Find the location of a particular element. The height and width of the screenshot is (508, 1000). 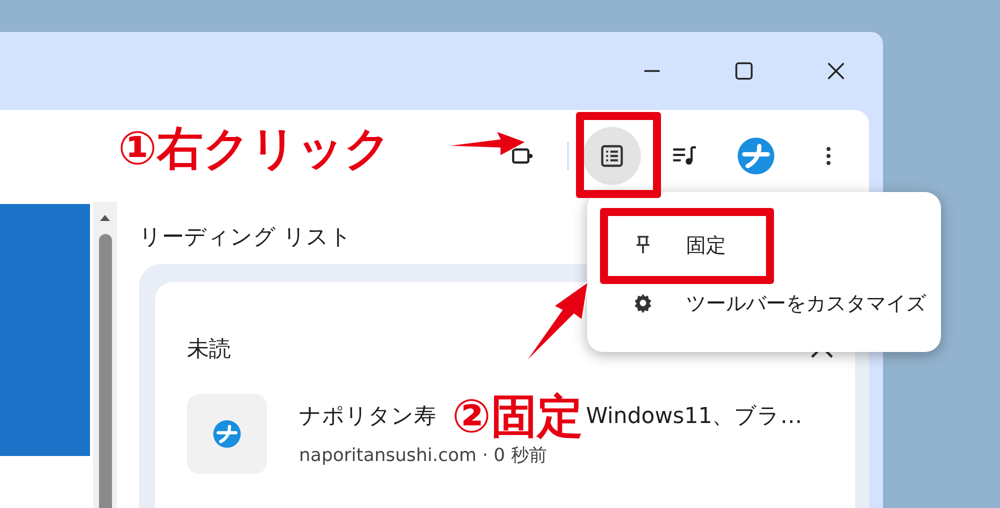

menu-item: 固定 is located at coordinates (678, 245).